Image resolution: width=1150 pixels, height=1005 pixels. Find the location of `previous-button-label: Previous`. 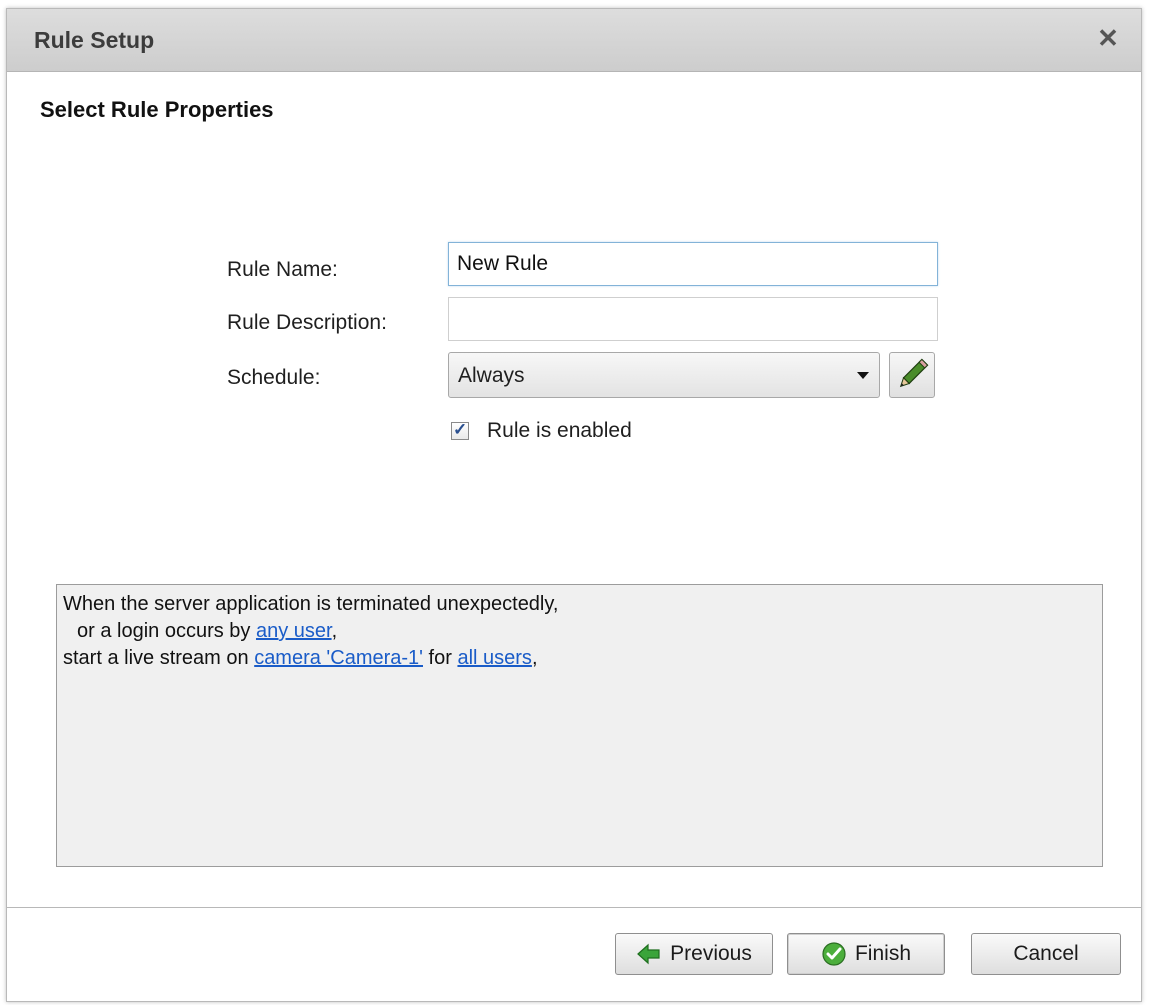

previous-button-label: Previous is located at coordinates (711, 953).